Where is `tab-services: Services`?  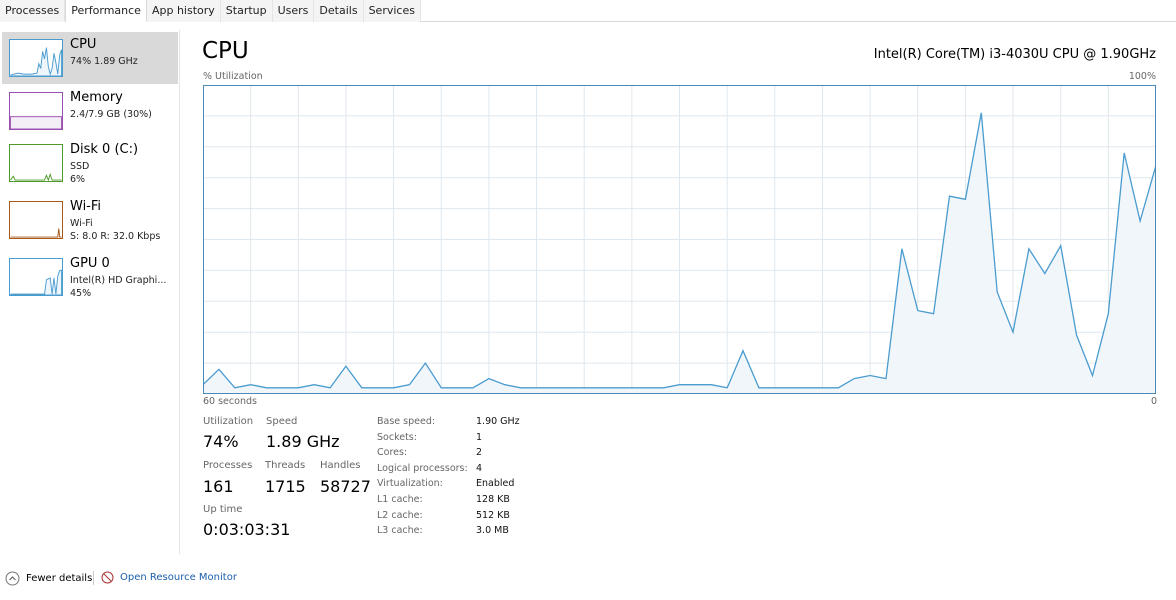
tab-services: Services is located at coordinates (392, 11).